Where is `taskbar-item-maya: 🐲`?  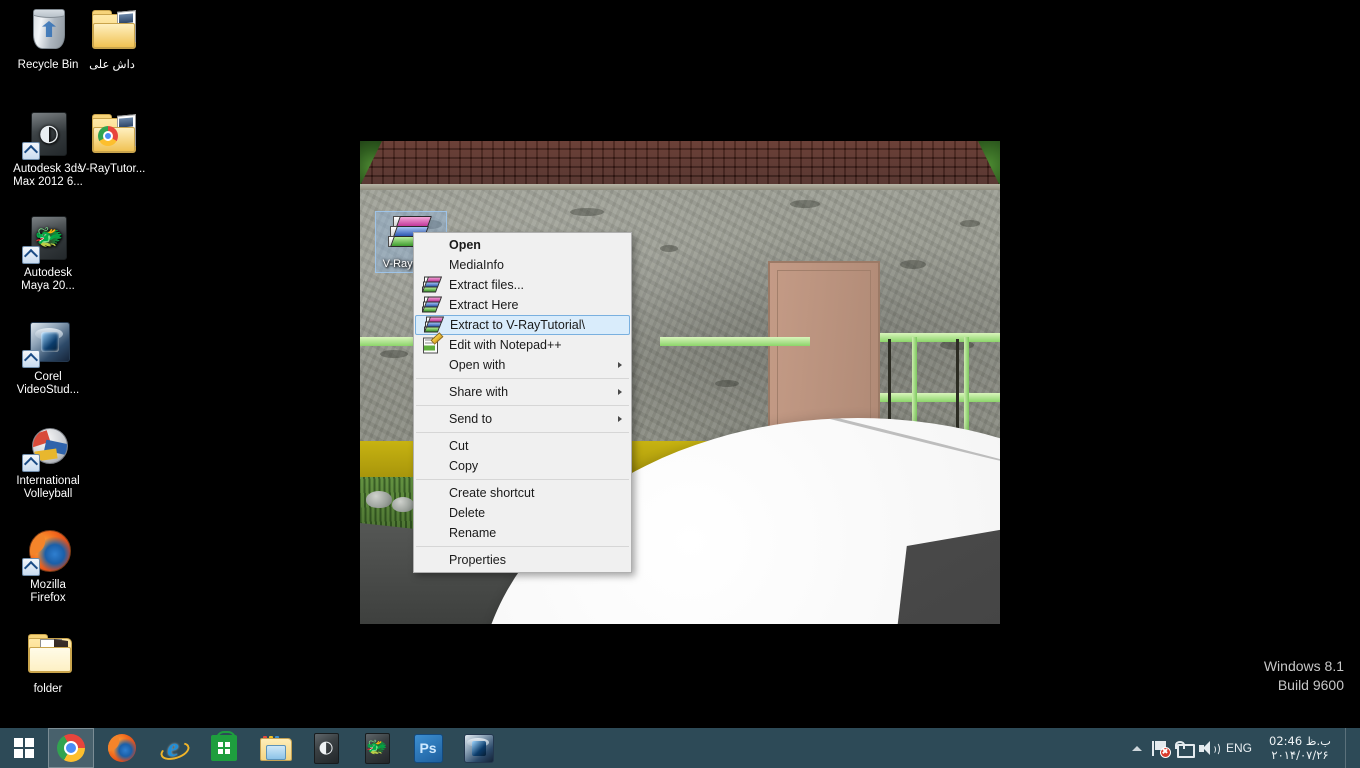
taskbar-item-maya: 🐲 is located at coordinates (377, 748).